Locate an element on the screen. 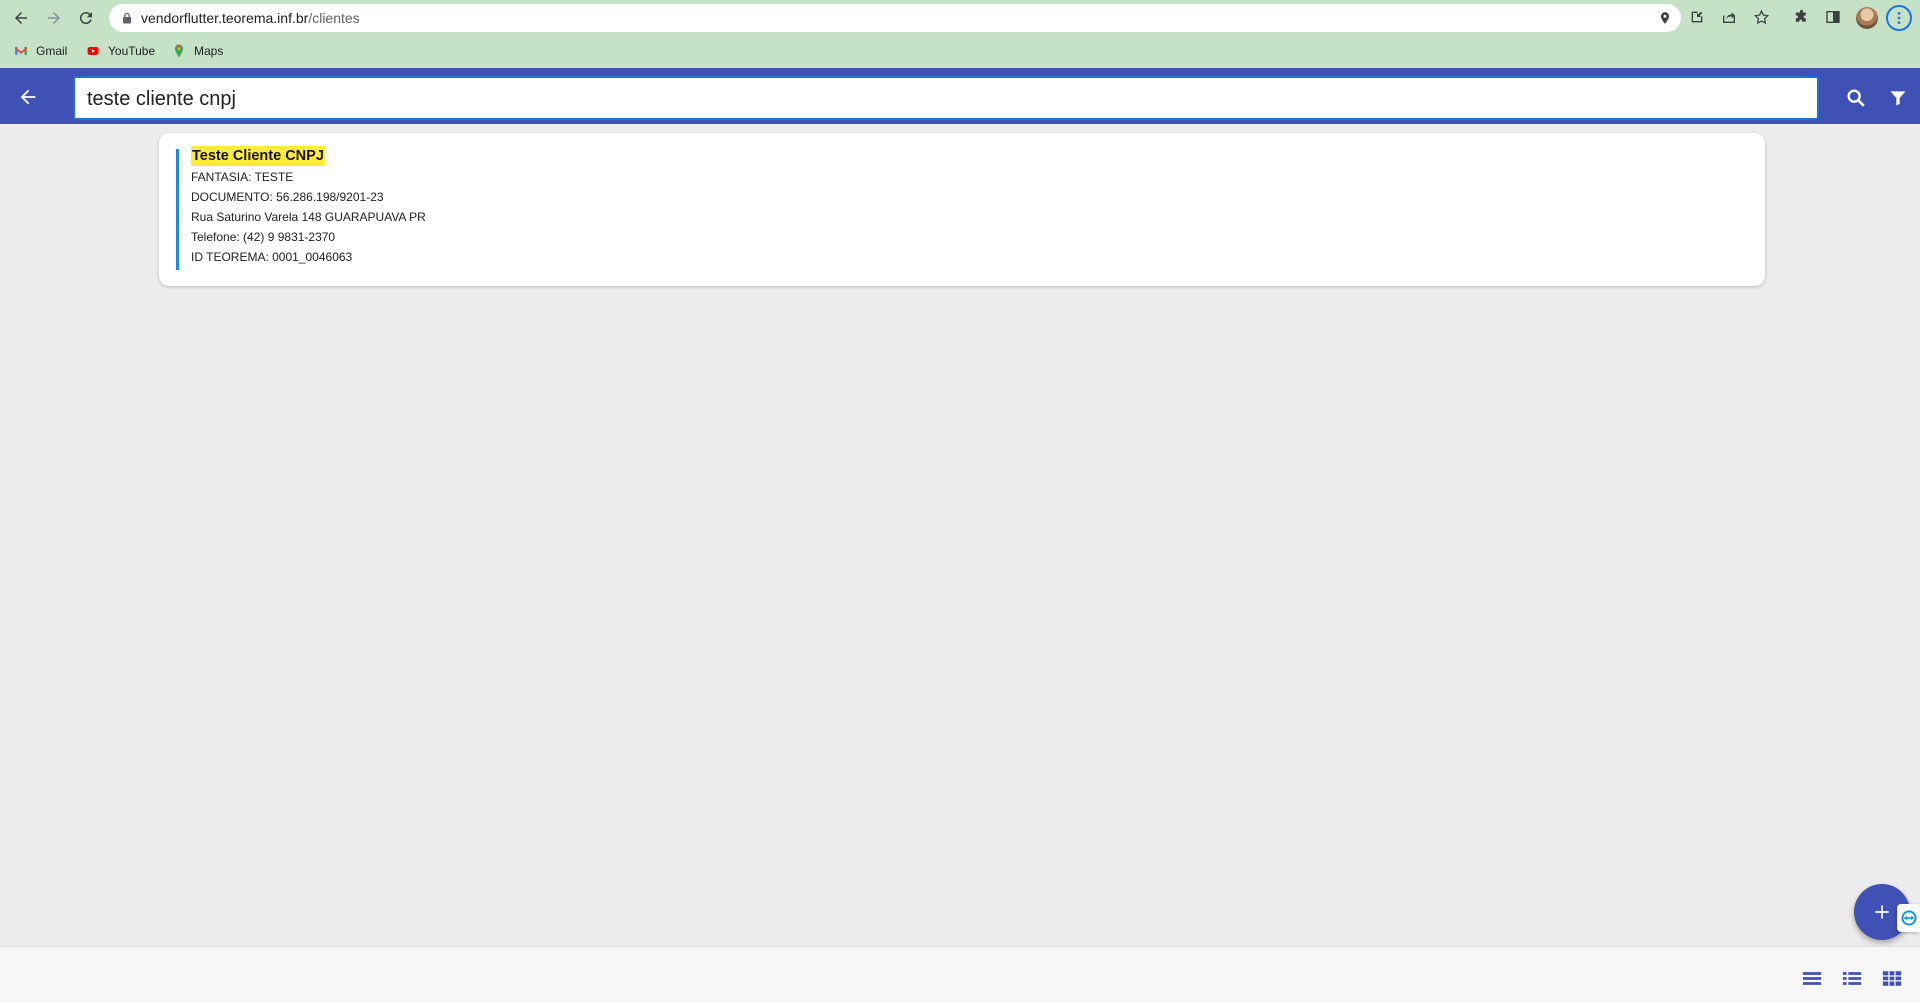 The width and height of the screenshot is (1920, 1003). view-module-icon is located at coordinates (1892, 978).